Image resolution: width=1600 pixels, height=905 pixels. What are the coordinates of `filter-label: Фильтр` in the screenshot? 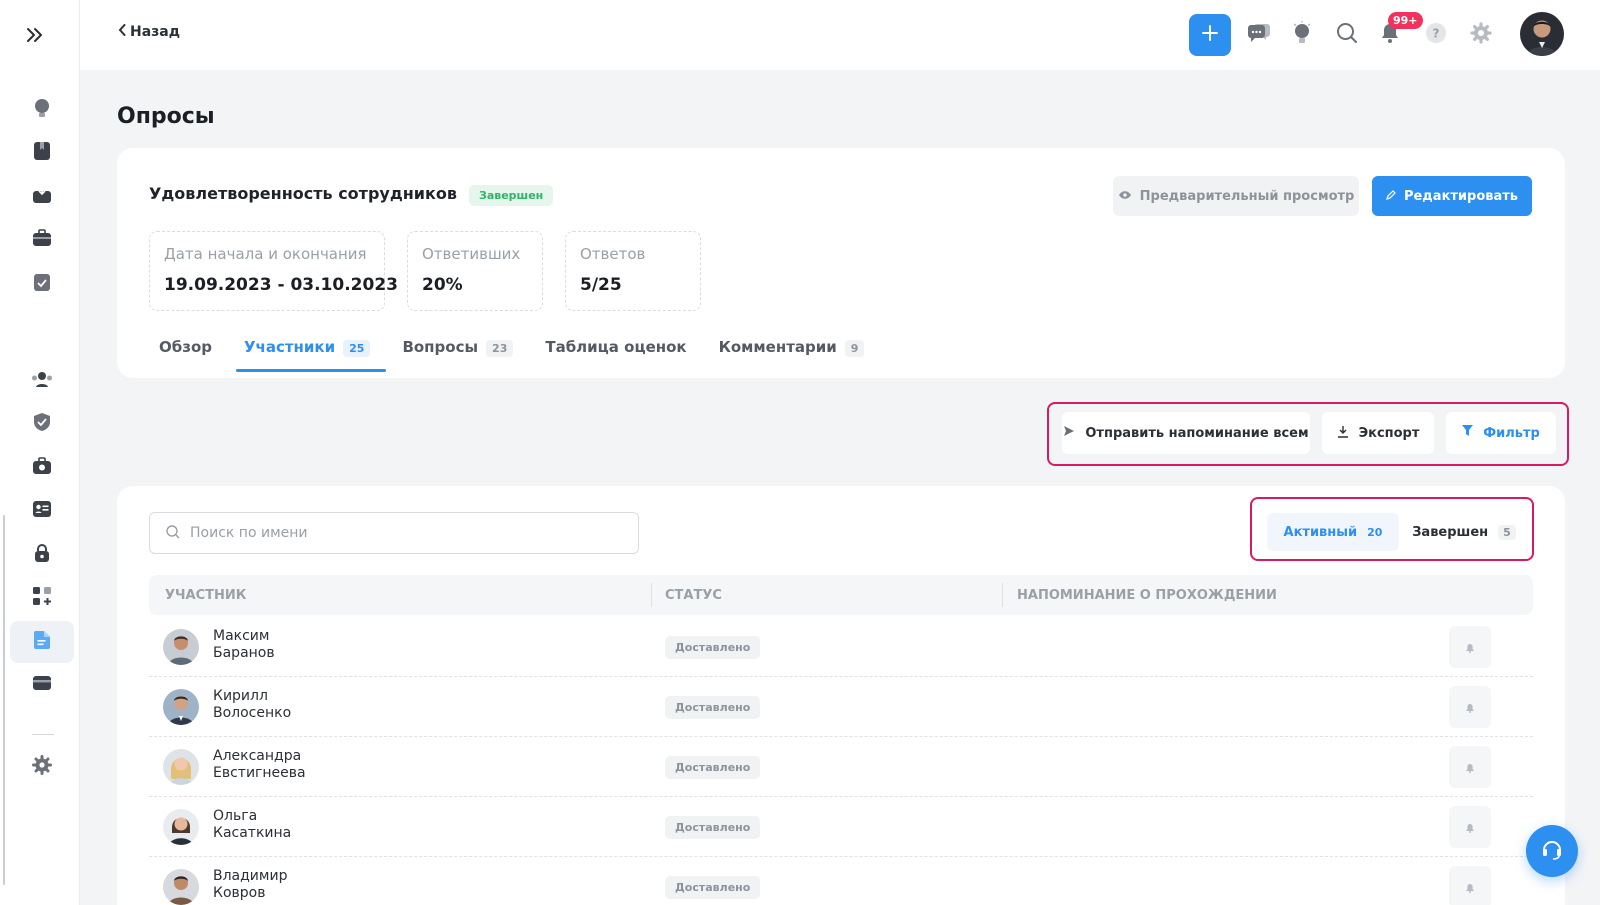 It's located at (1511, 433).